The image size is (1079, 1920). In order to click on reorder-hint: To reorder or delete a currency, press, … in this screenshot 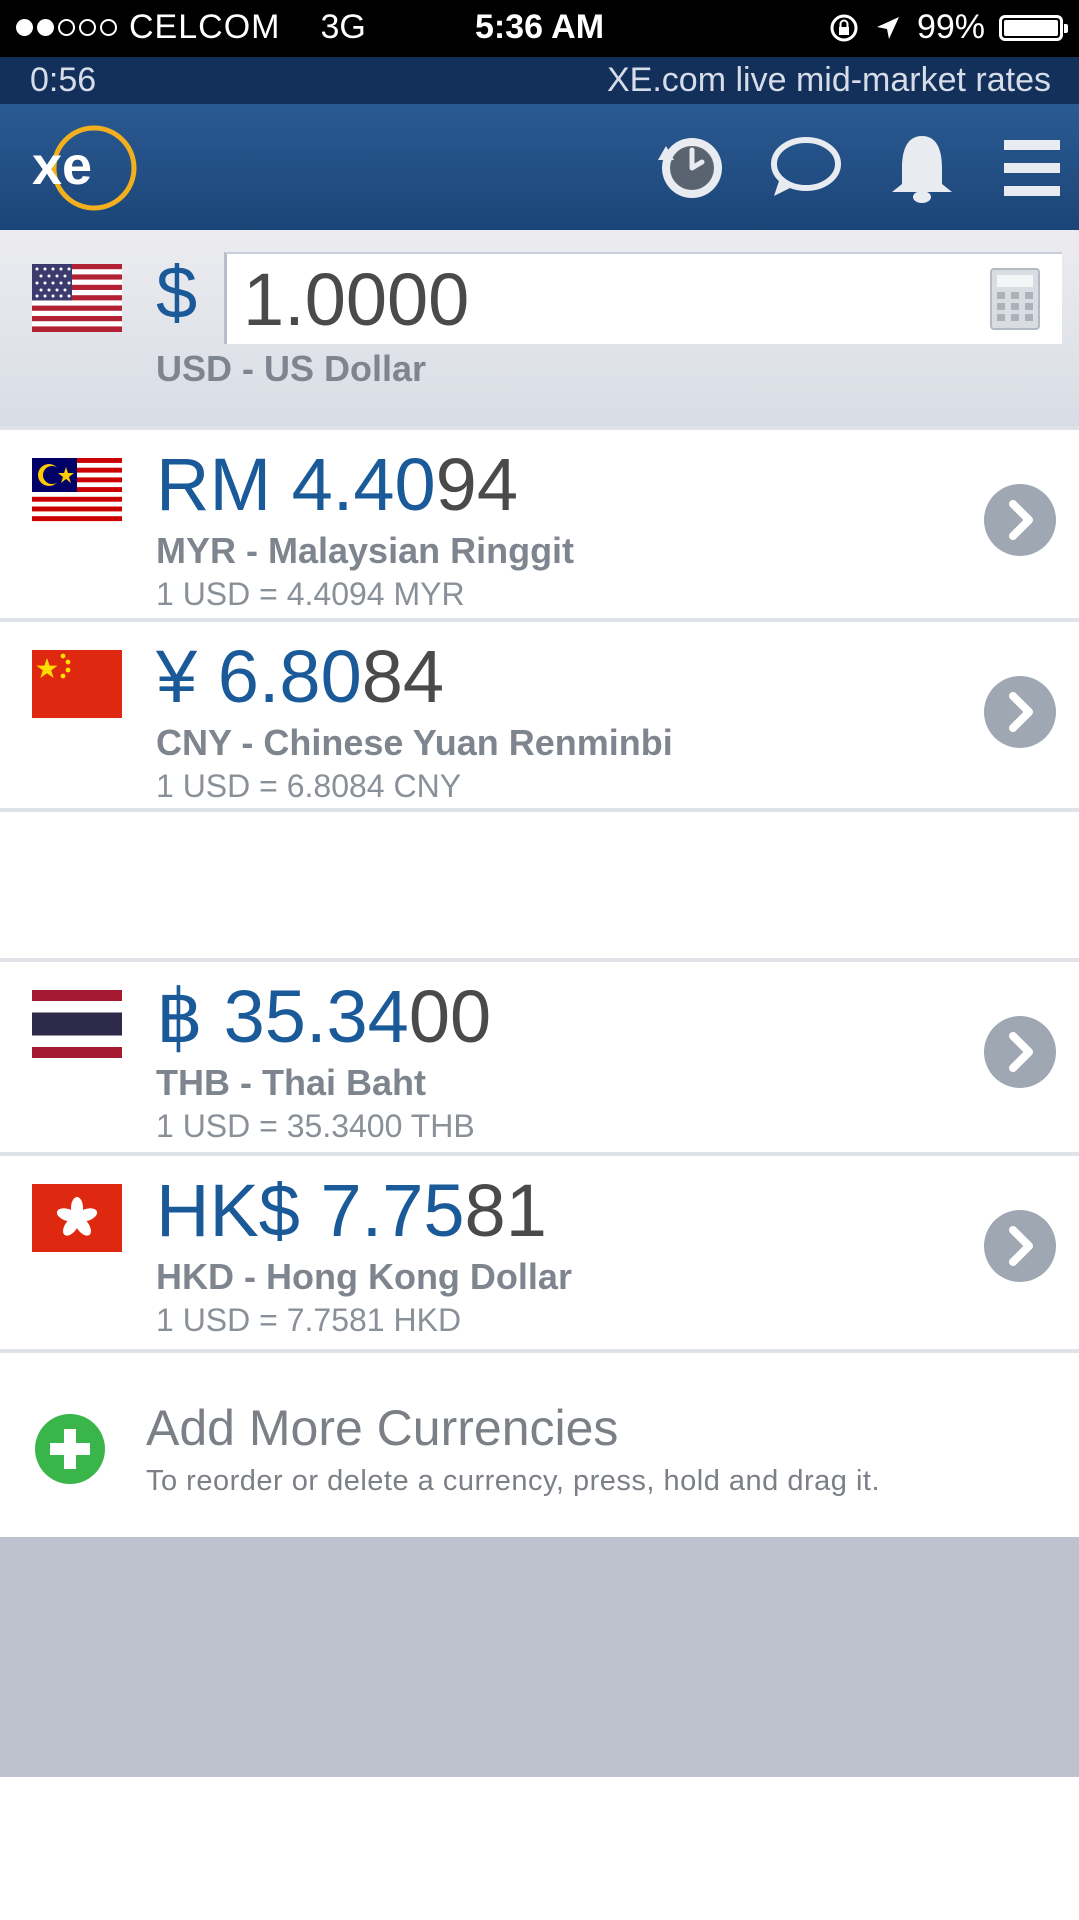, I will do `click(513, 1481)`.